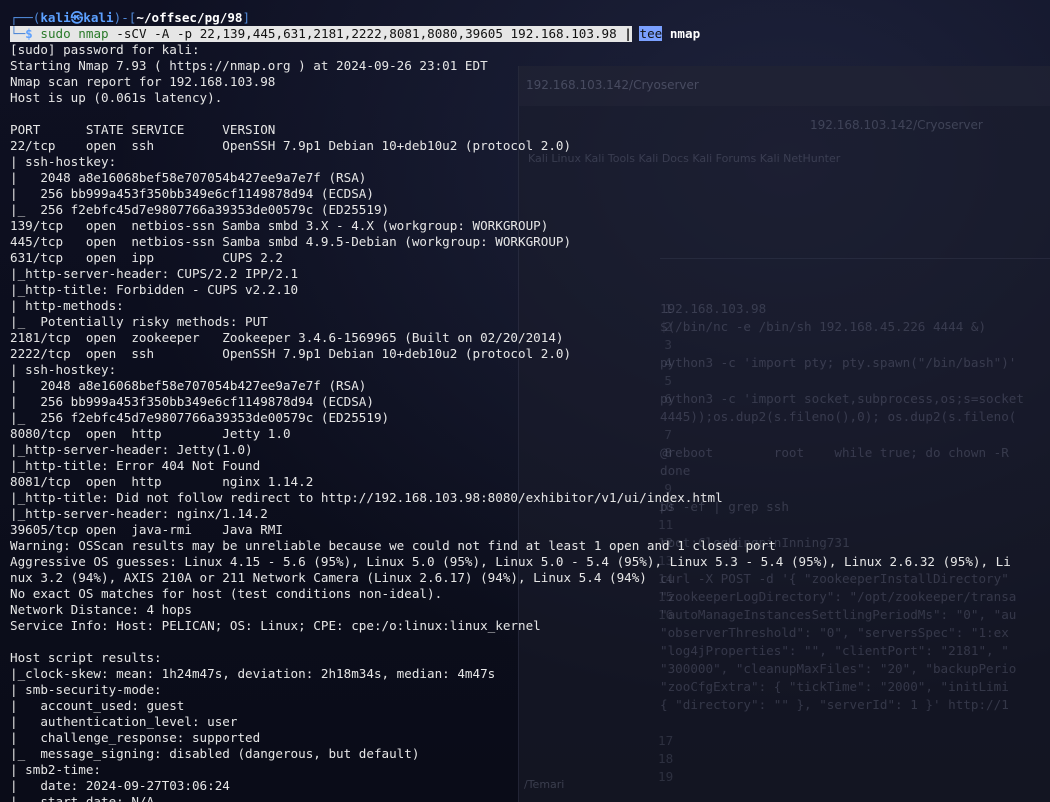  What do you see at coordinates (139, 321) in the screenshot?
I see `output-line: |_ Potentially risky methods: PUT` at bounding box center [139, 321].